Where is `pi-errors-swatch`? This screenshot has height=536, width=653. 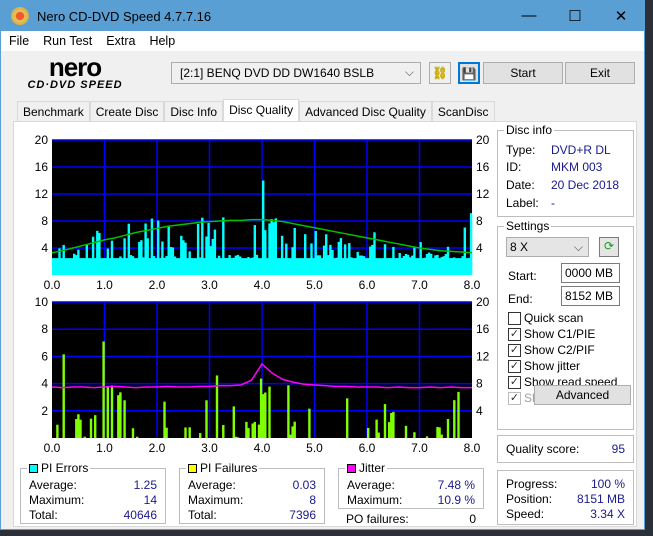 pi-errors-swatch is located at coordinates (33, 468).